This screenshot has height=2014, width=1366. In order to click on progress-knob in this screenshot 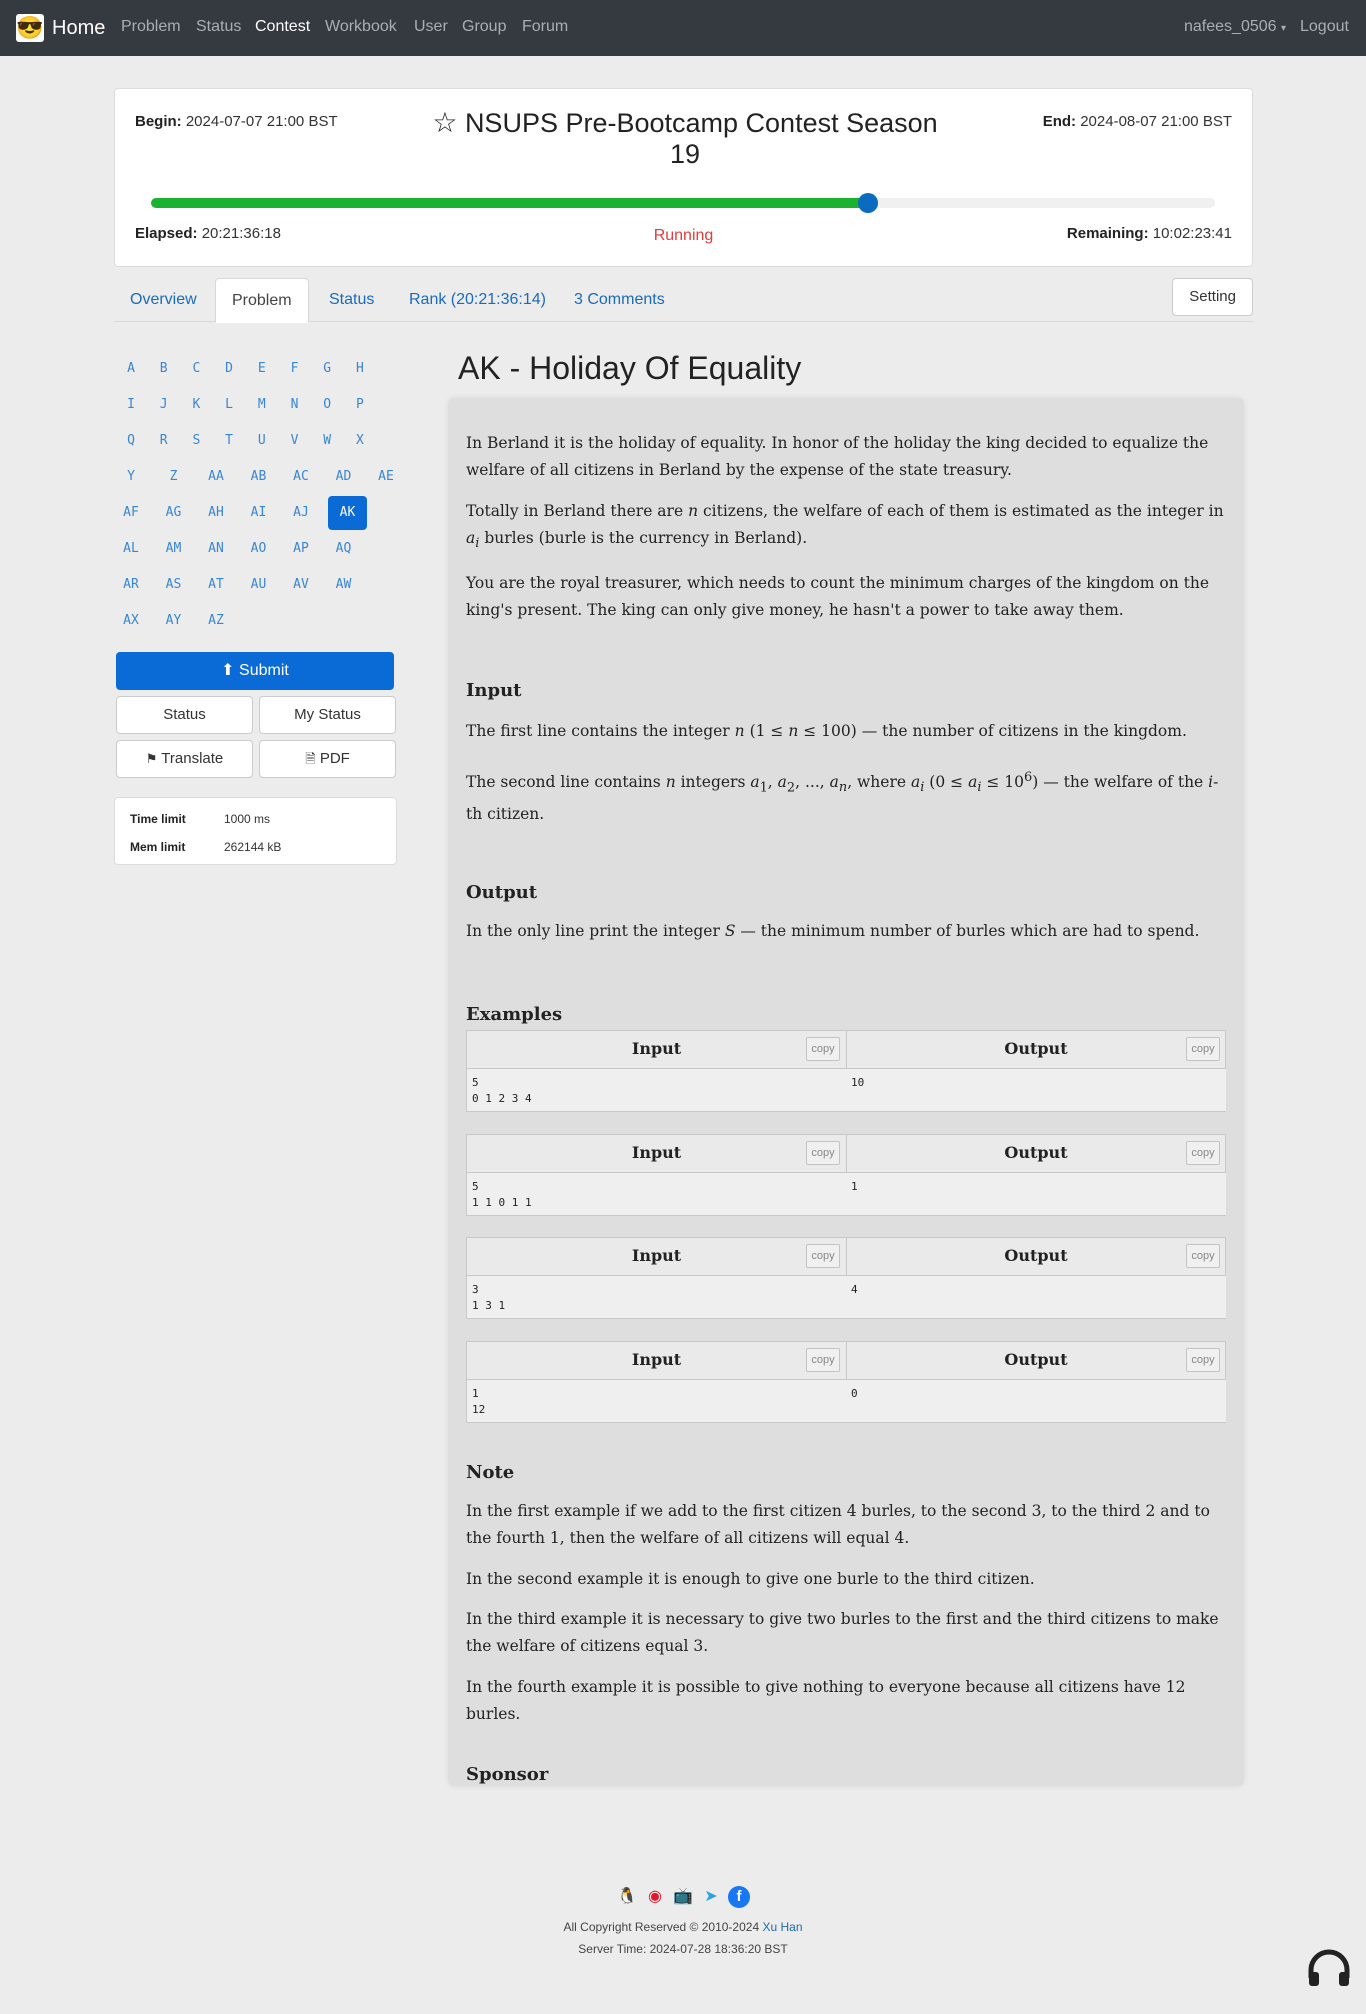, I will do `click(868, 203)`.